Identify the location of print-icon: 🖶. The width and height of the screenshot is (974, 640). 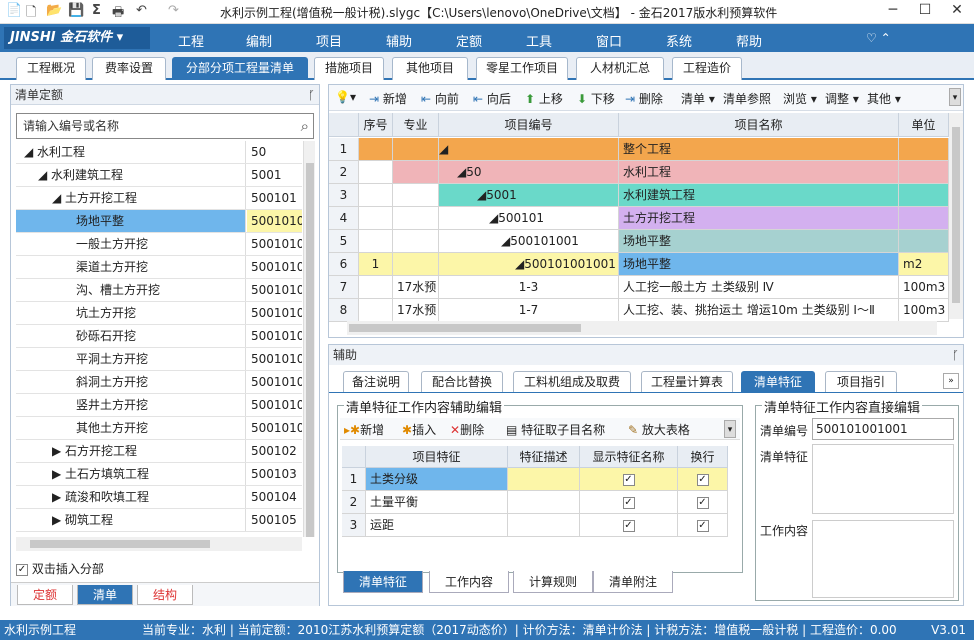
(118, 14).